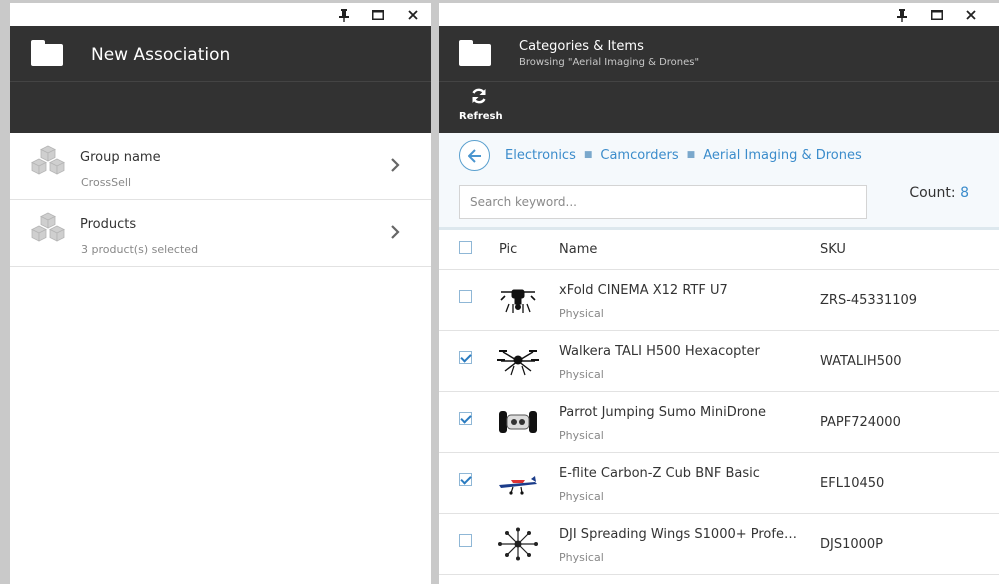 The height and width of the screenshot is (584, 999). I want to click on item-count: Count: 8, so click(939, 193).